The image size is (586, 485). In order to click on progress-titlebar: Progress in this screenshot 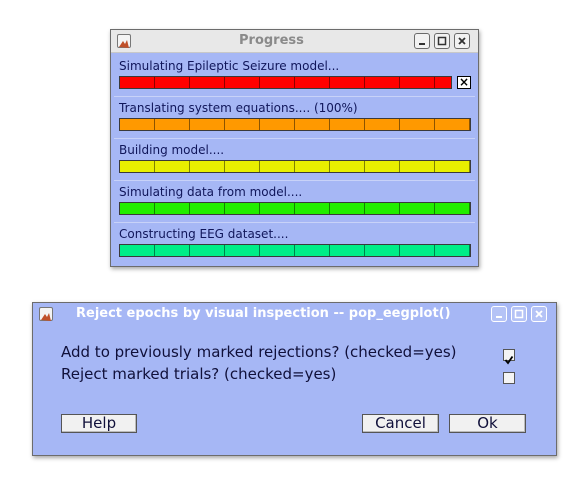, I will do `click(294, 41)`.